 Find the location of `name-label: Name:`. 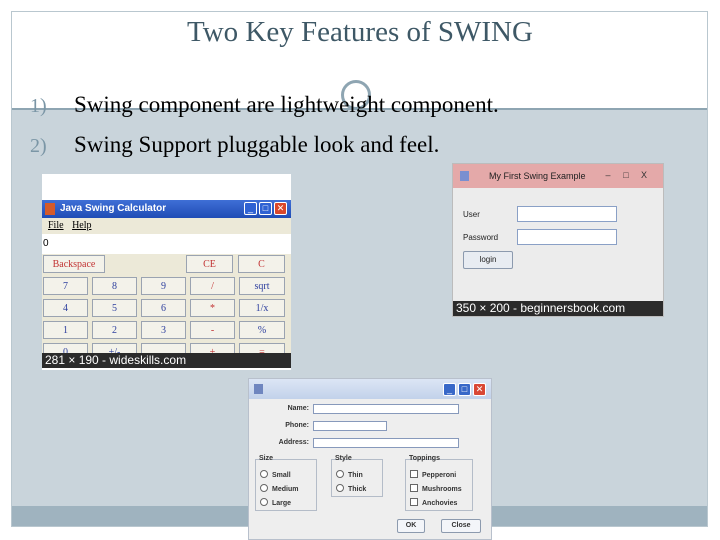

name-label: Name: is located at coordinates (298, 408).